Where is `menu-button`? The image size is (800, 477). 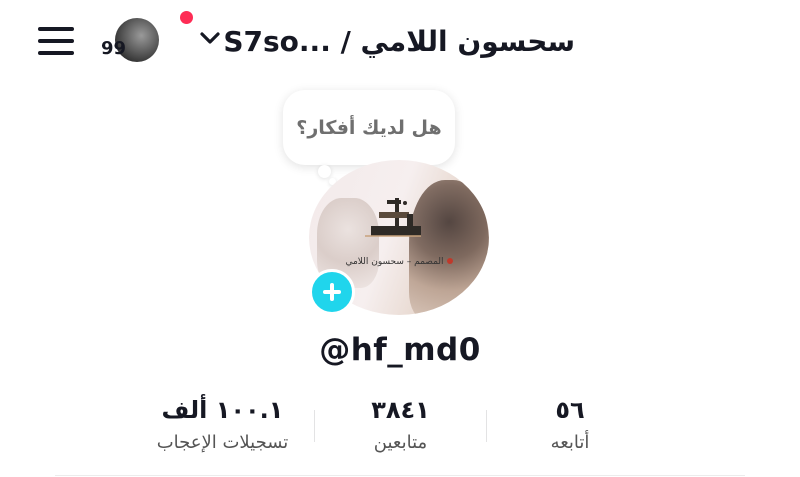 menu-button is located at coordinates (57, 42).